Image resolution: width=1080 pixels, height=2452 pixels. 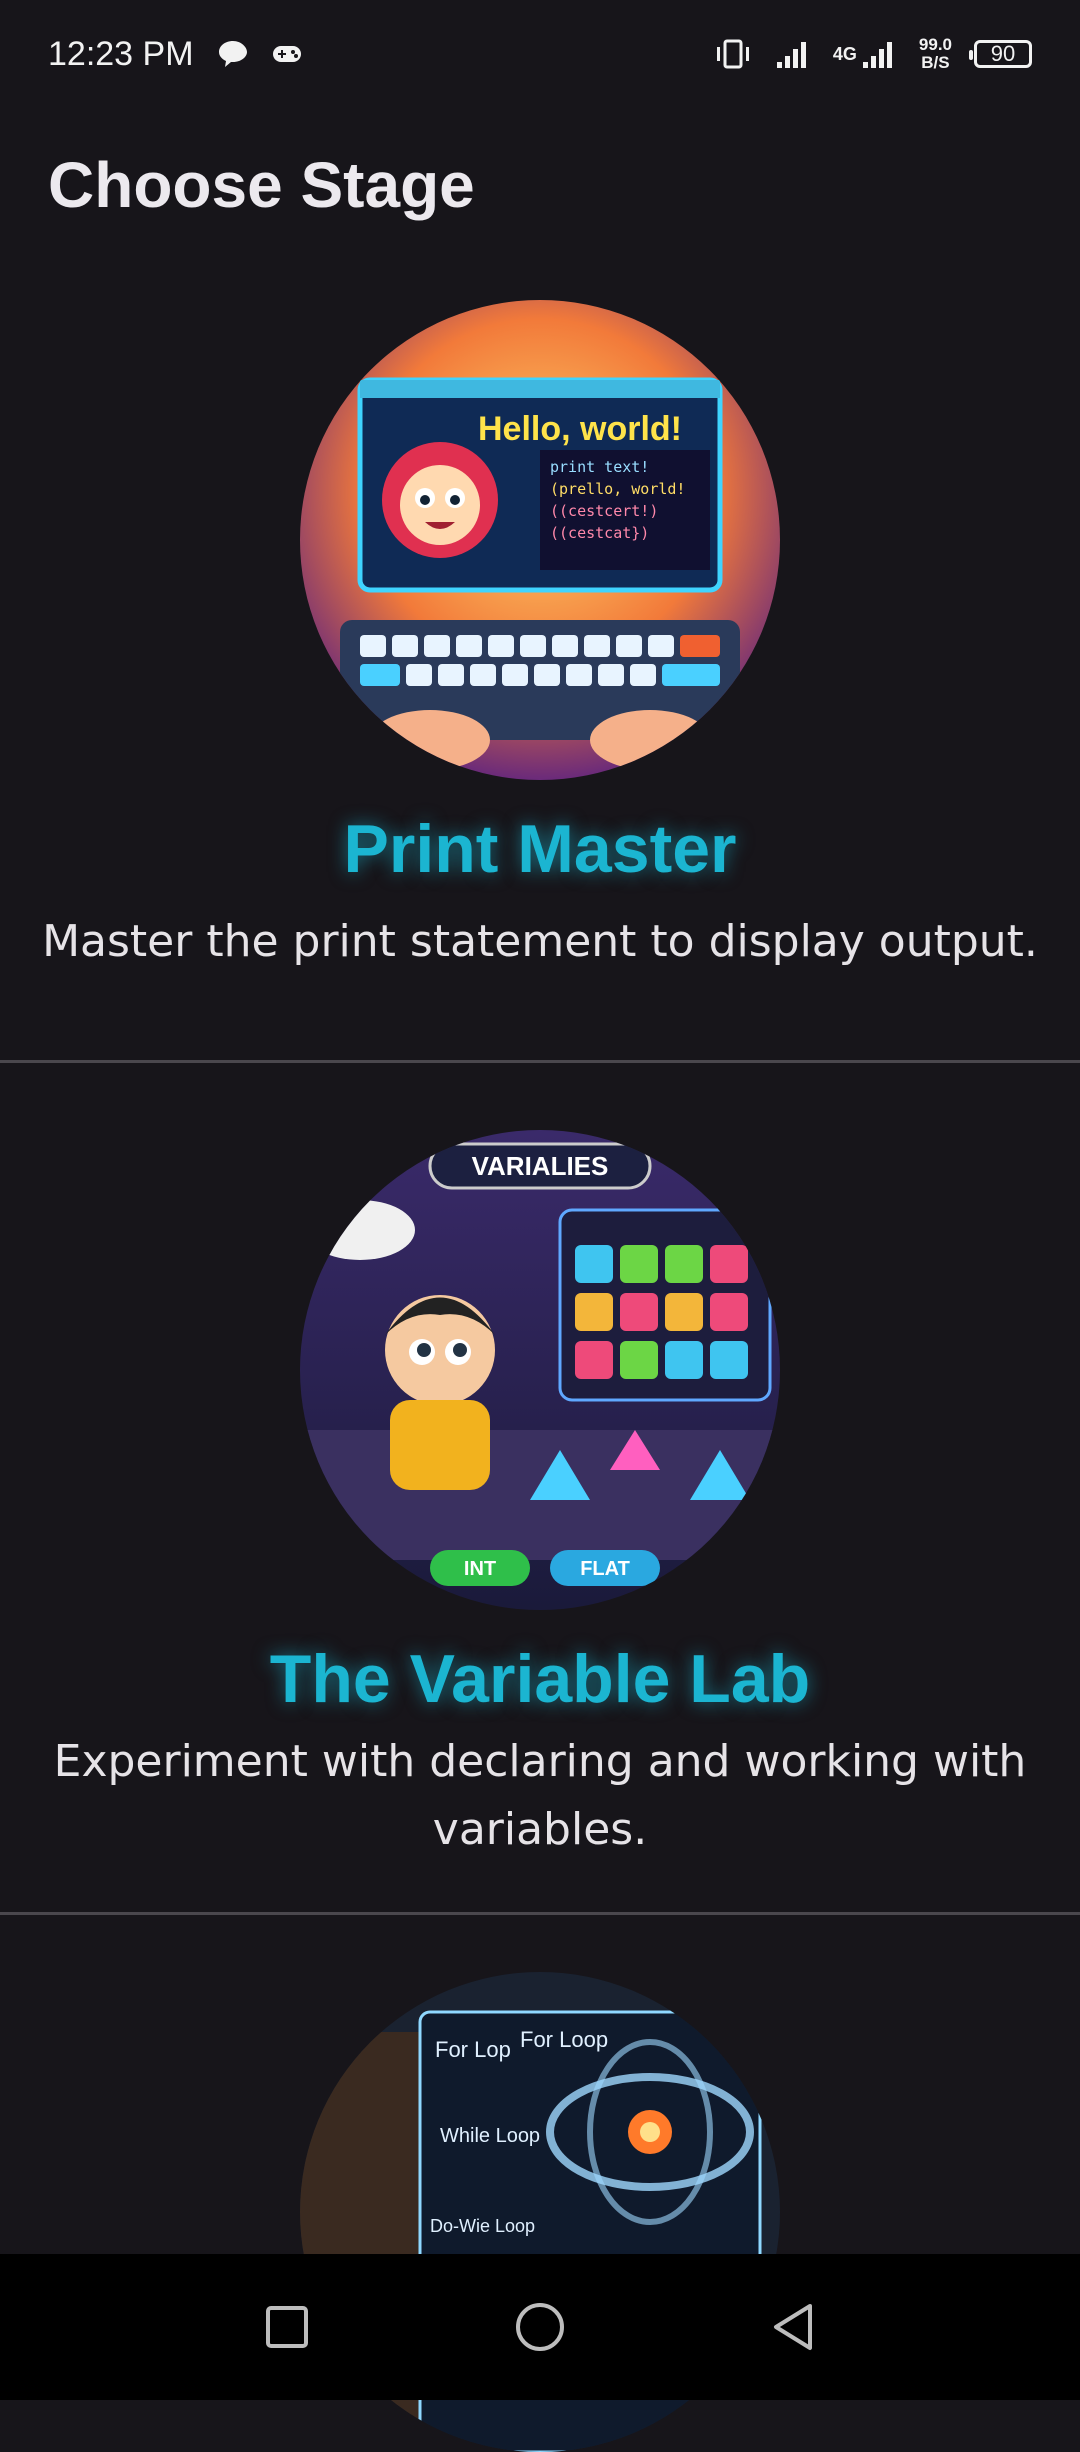 I want to click on svg-text: For Lop, so click(x=473, y=2049).